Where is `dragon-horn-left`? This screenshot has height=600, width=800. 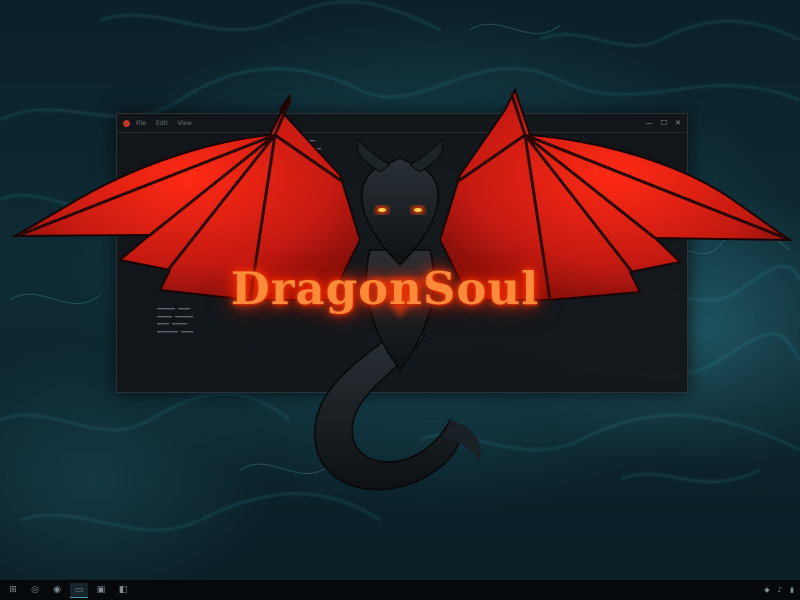
dragon-horn-left is located at coordinates (373, 156).